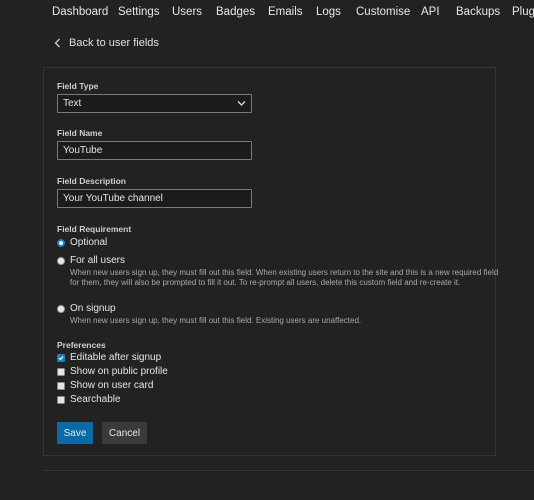 The height and width of the screenshot is (500, 534). What do you see at coordinates (98, 260) in the screenshot?
I see `requirement-option-title: For all users` at bounding box center [98, 260].